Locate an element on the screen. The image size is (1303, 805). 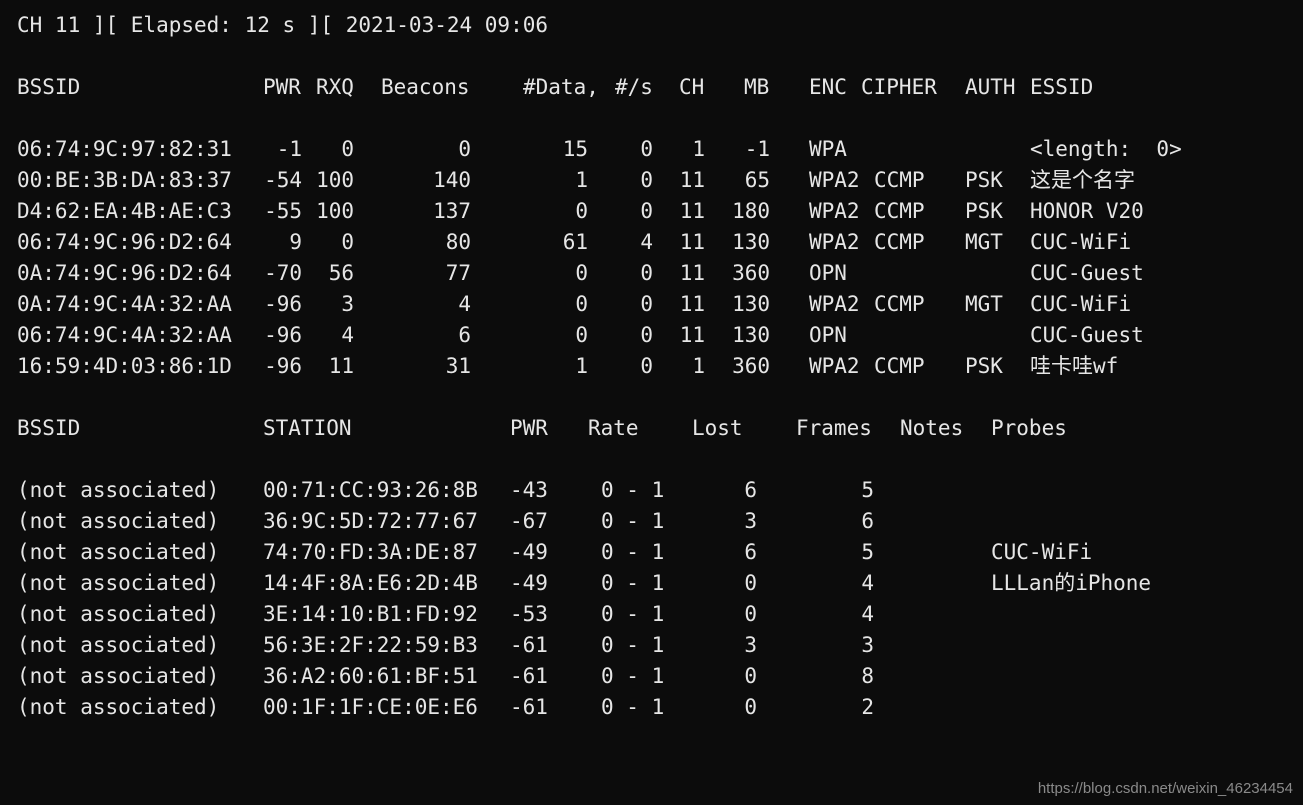
sta-probes: CUC-WiFi is located at coordinates (1042, 552).